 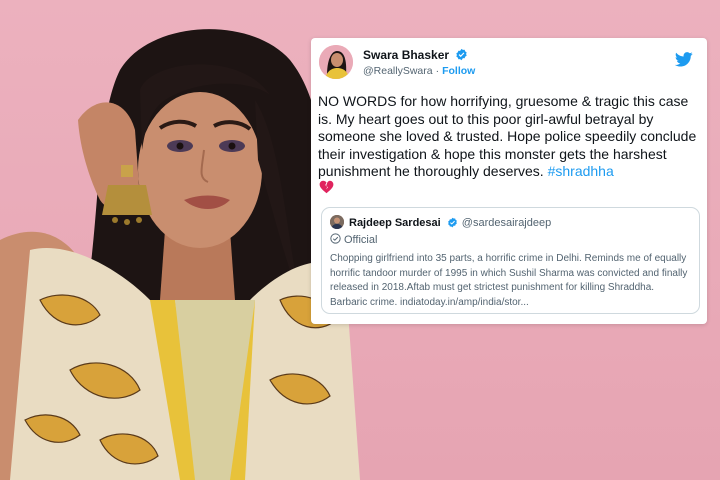 I want to click on follow-button: Follow, so click(x=458, y=71).